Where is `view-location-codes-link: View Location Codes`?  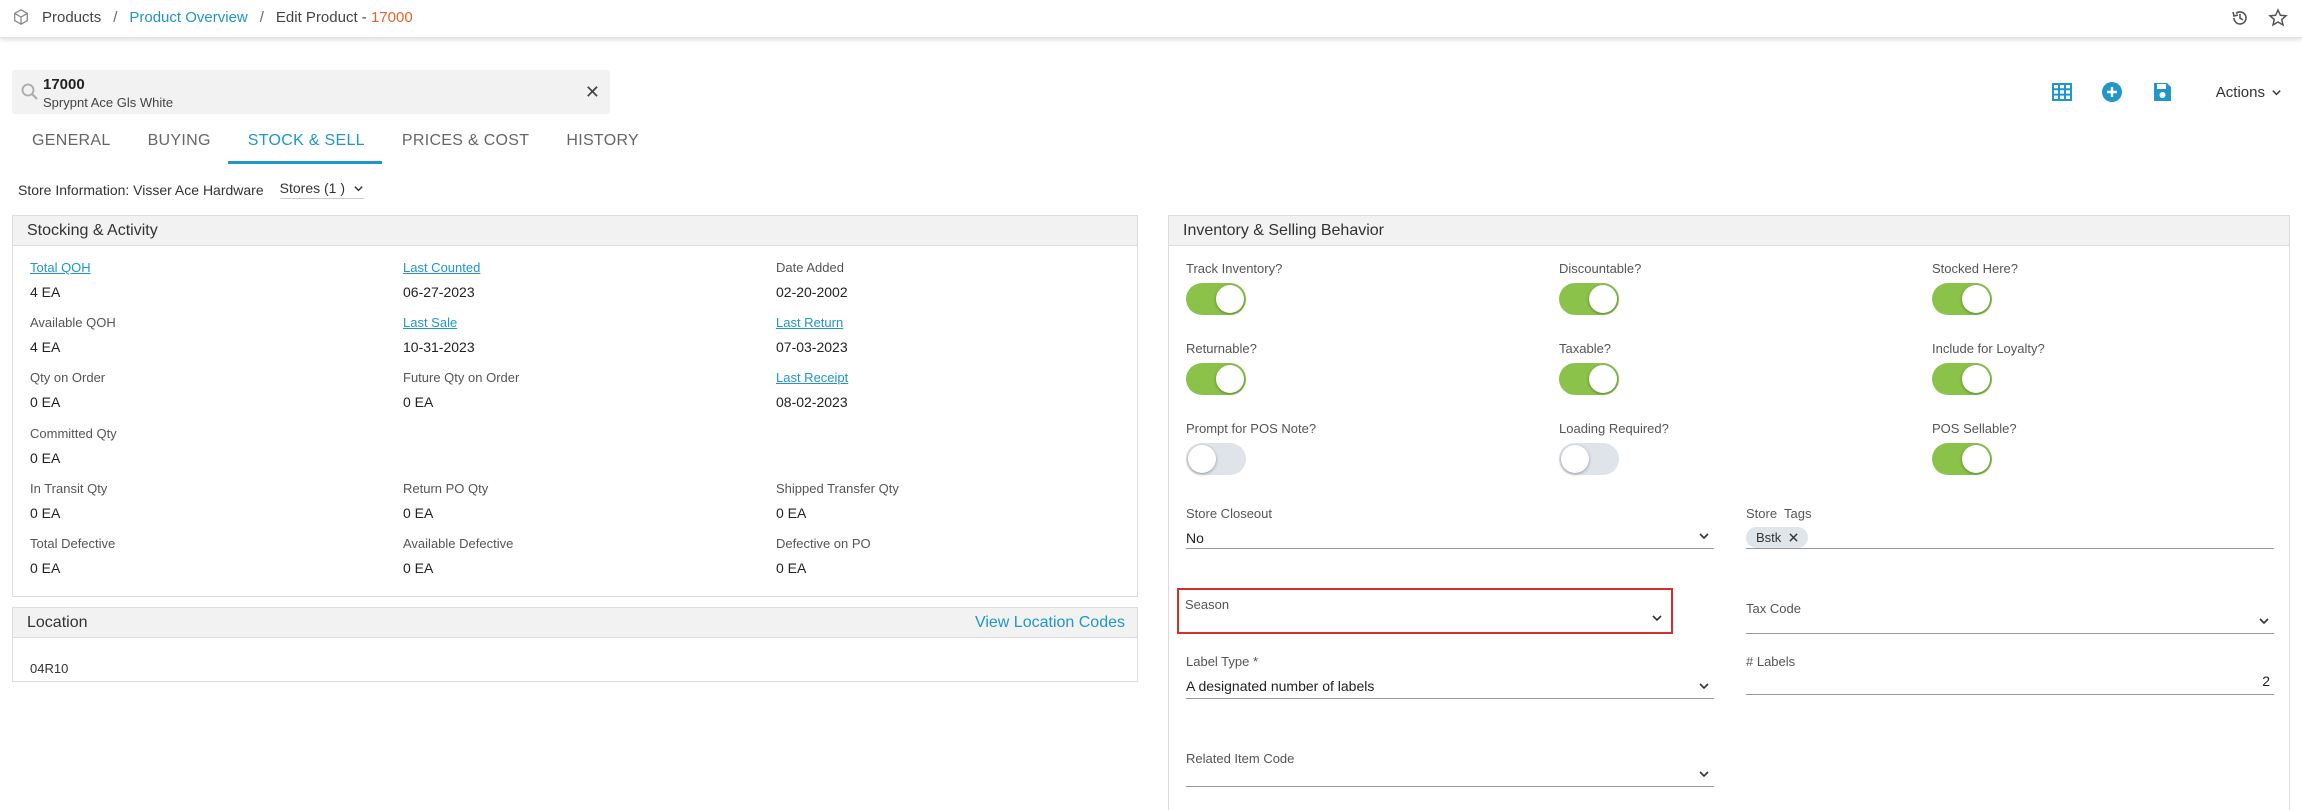 view-location-codes-link: View Location Codes is located at coordinates (1050, 623).